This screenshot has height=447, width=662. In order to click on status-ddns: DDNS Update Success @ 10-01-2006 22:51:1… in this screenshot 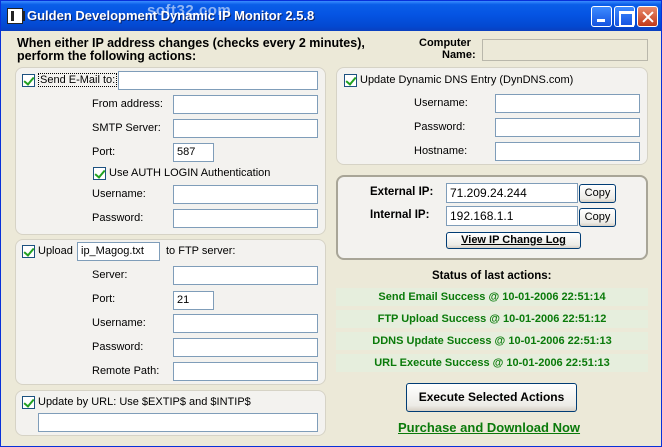, I will do `click(492, 341)`.